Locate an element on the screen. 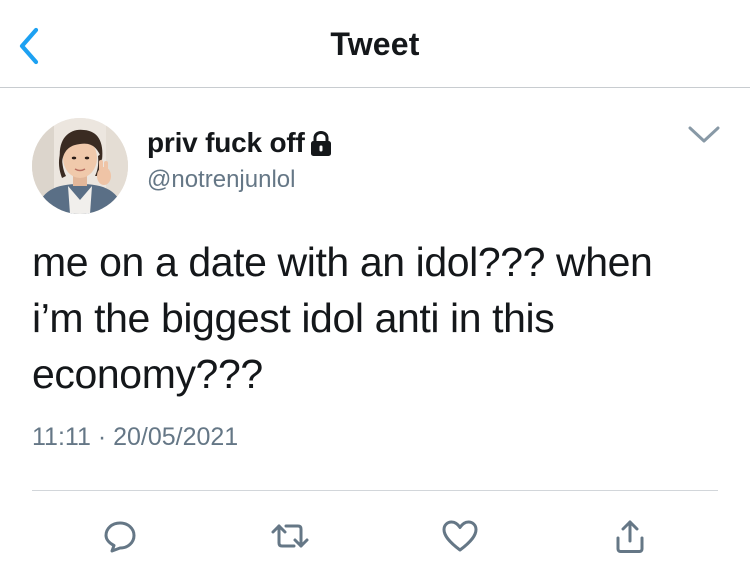 This screenshot has width=750, height=578. display-name-row: priv fuck off is located at coordinates (240, 143).